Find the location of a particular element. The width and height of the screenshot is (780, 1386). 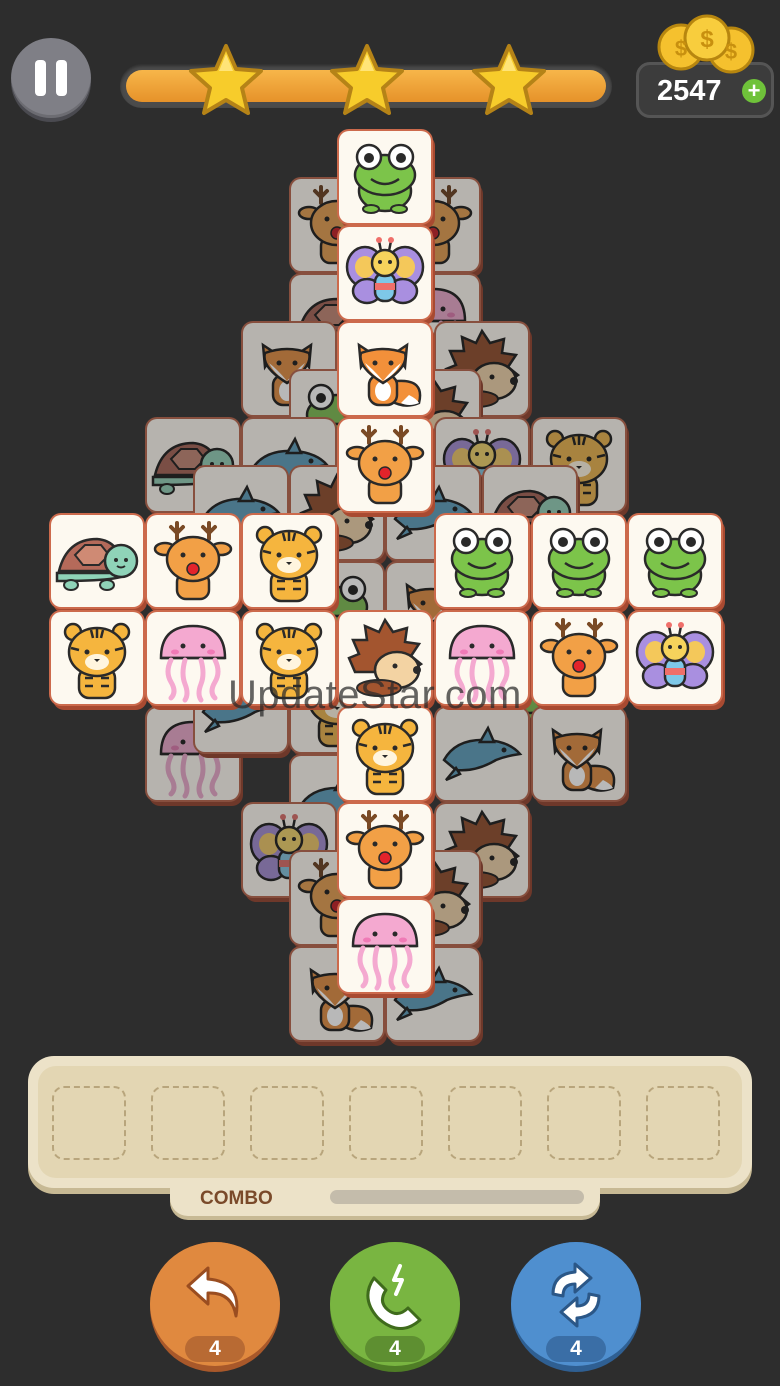

hedgehog-icon is located at coordinates (385, 658).